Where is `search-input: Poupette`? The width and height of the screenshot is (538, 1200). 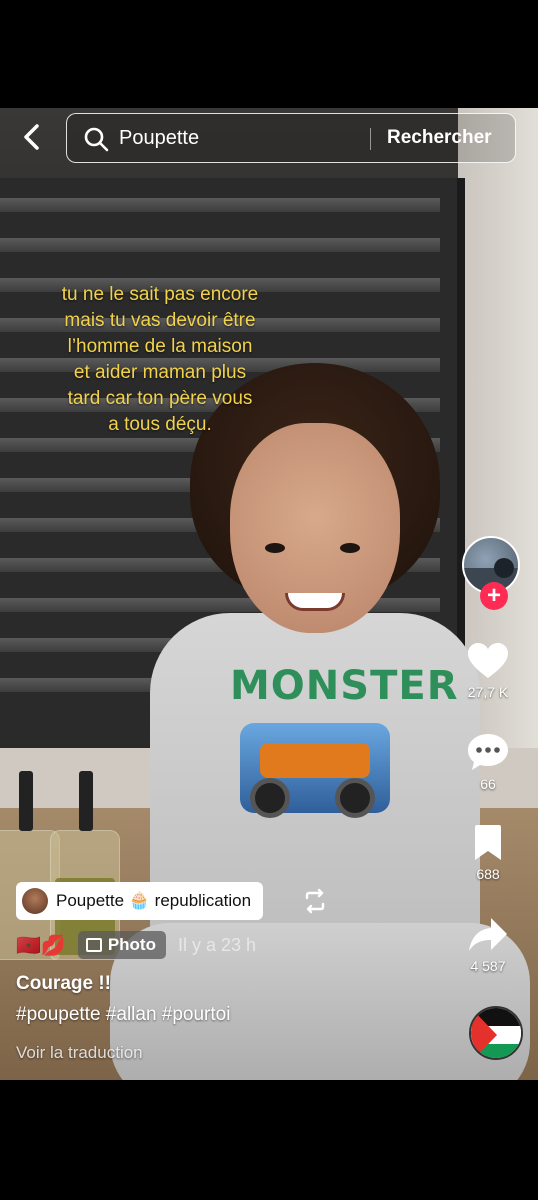
search-input: Poupette is located at coordinates (159, 138).